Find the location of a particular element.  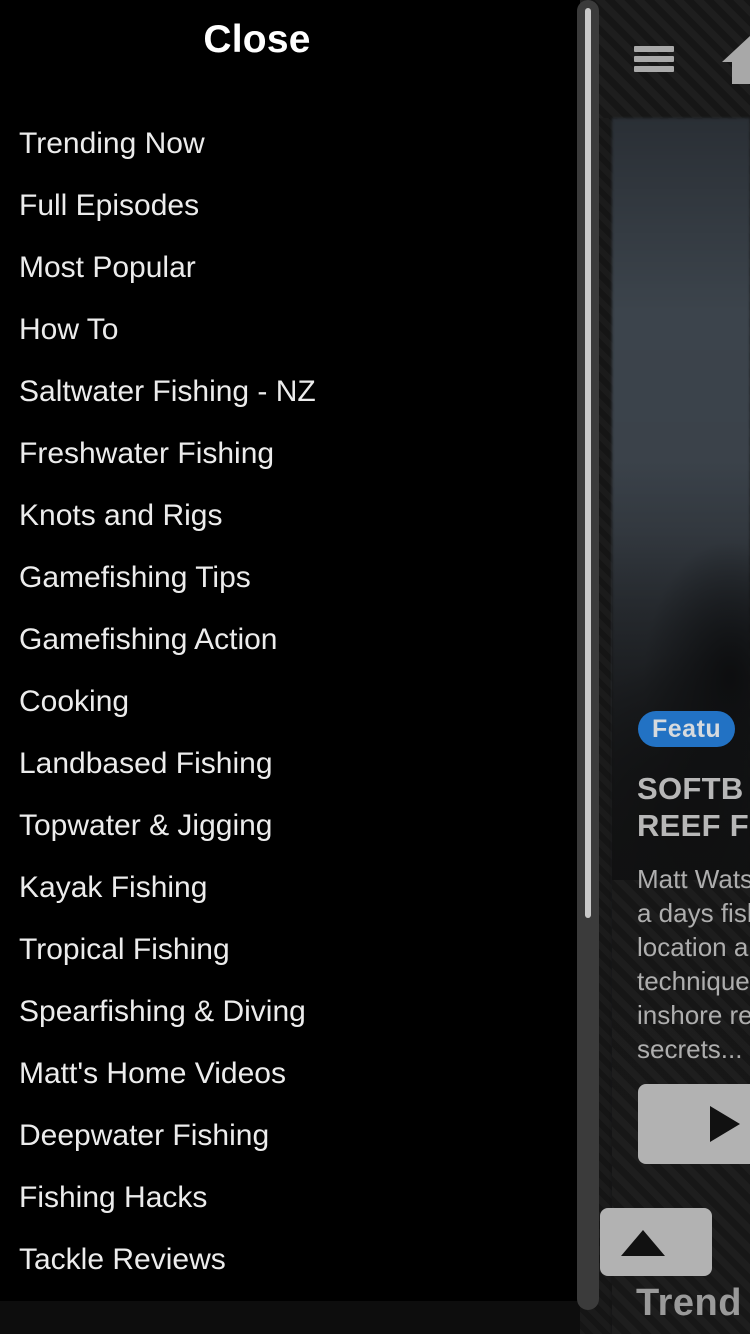

scrollbar-thumb is located at coordinates (588, 463).